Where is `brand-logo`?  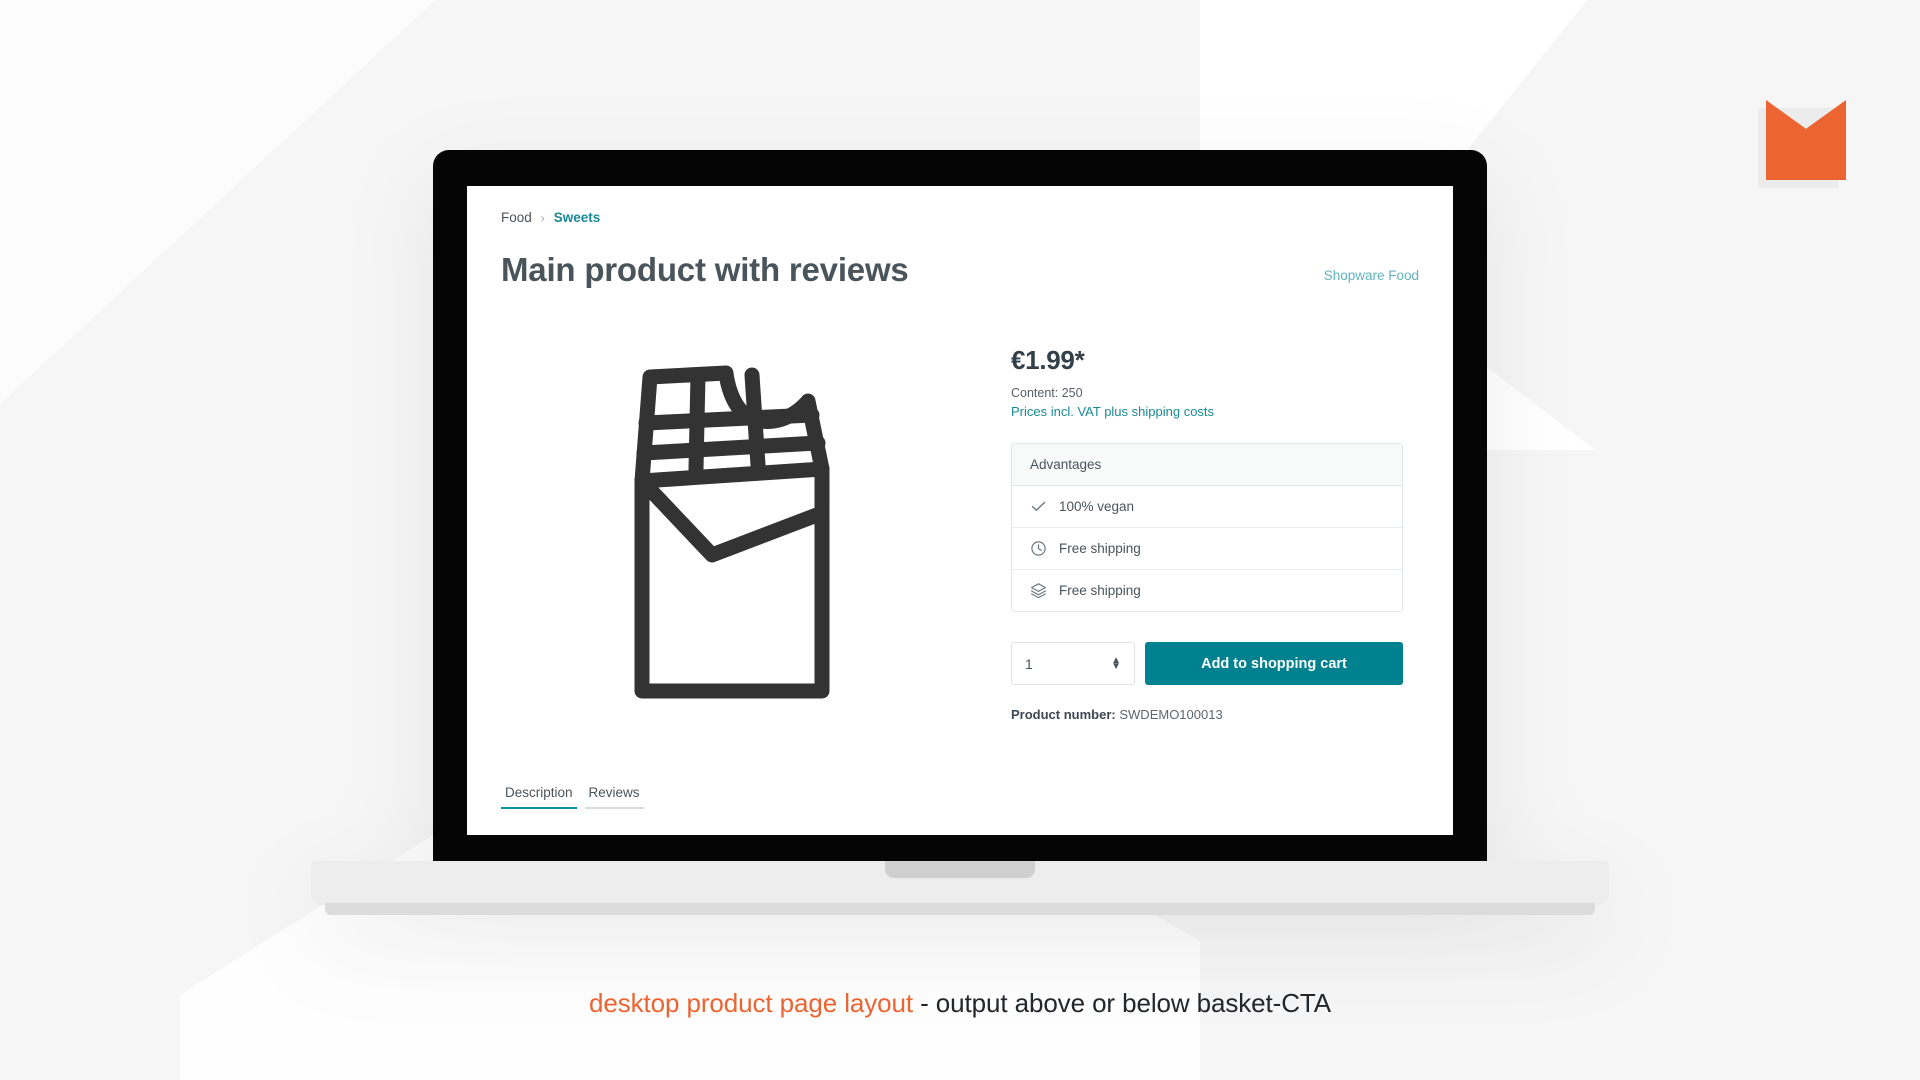
brand-logo is located at coordinates (1805, 144).